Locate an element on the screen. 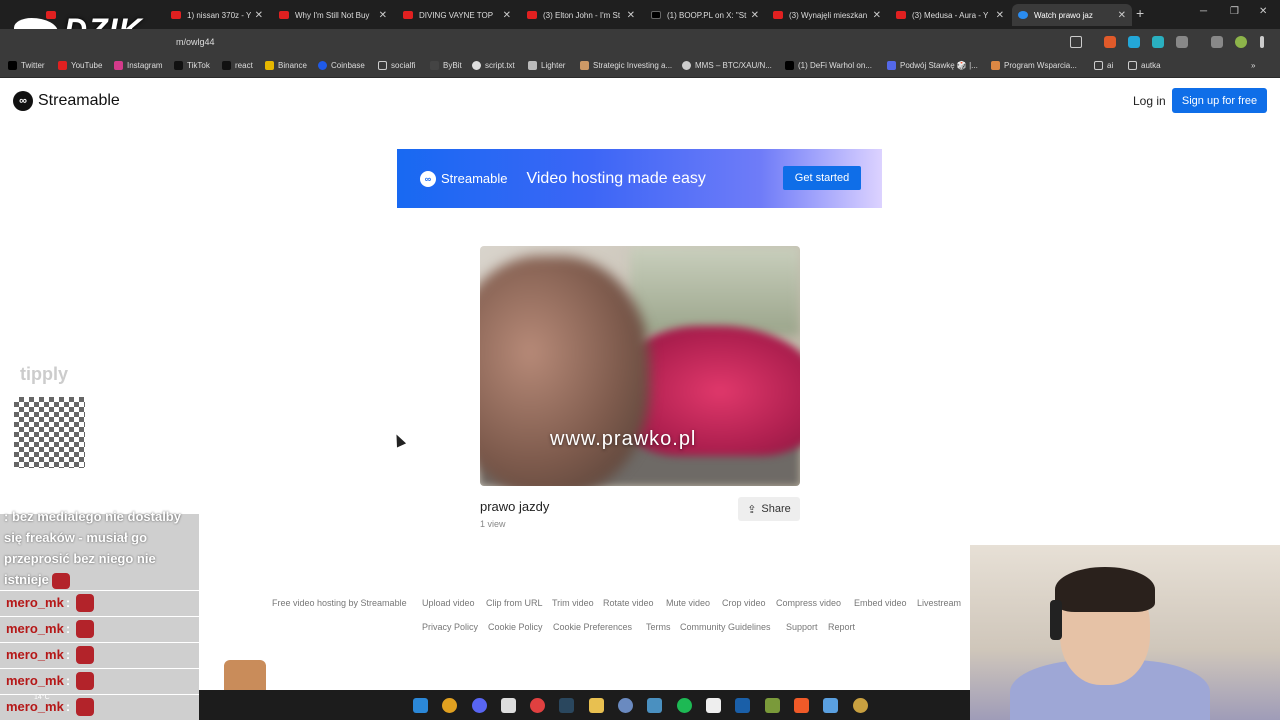 This screenshot has width=1280, height=720. bookmark: Coinbase is located at coordinates (341, 65).